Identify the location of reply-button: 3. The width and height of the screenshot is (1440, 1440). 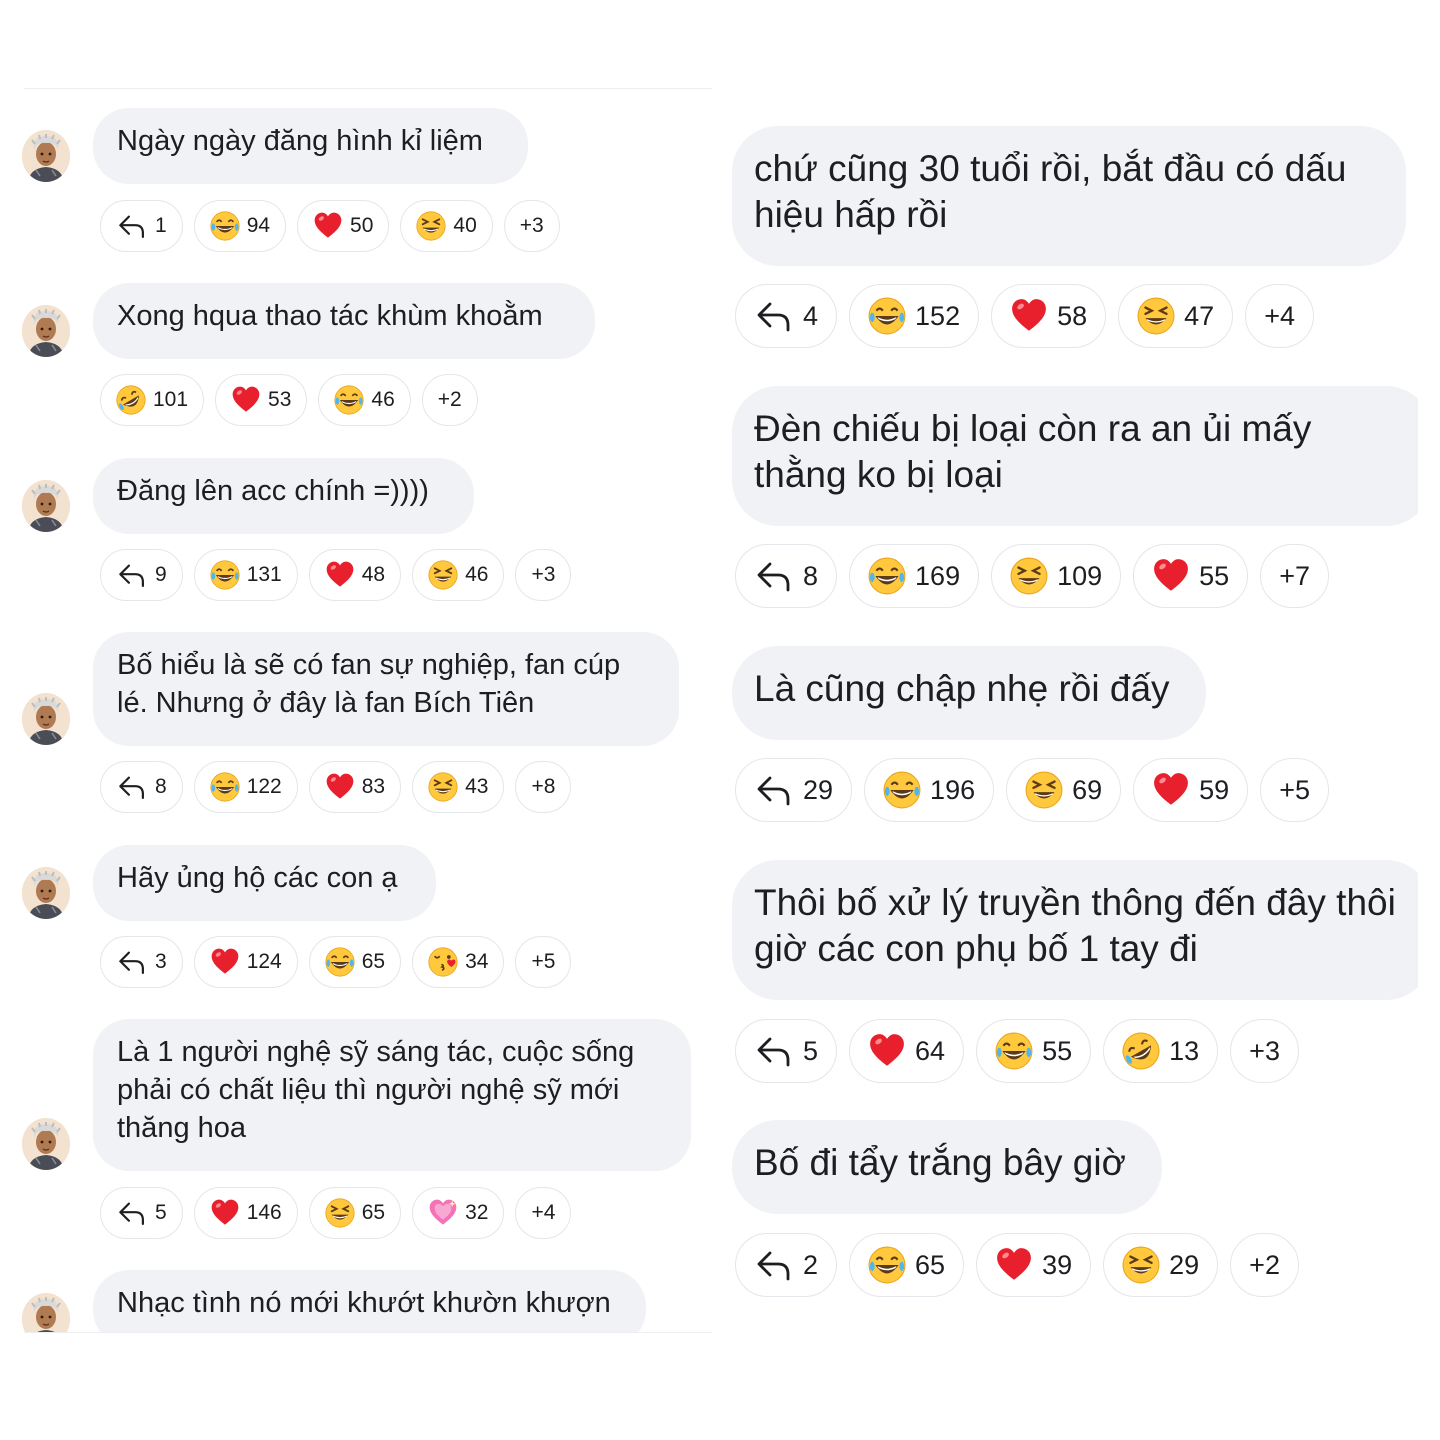
(141, 962).